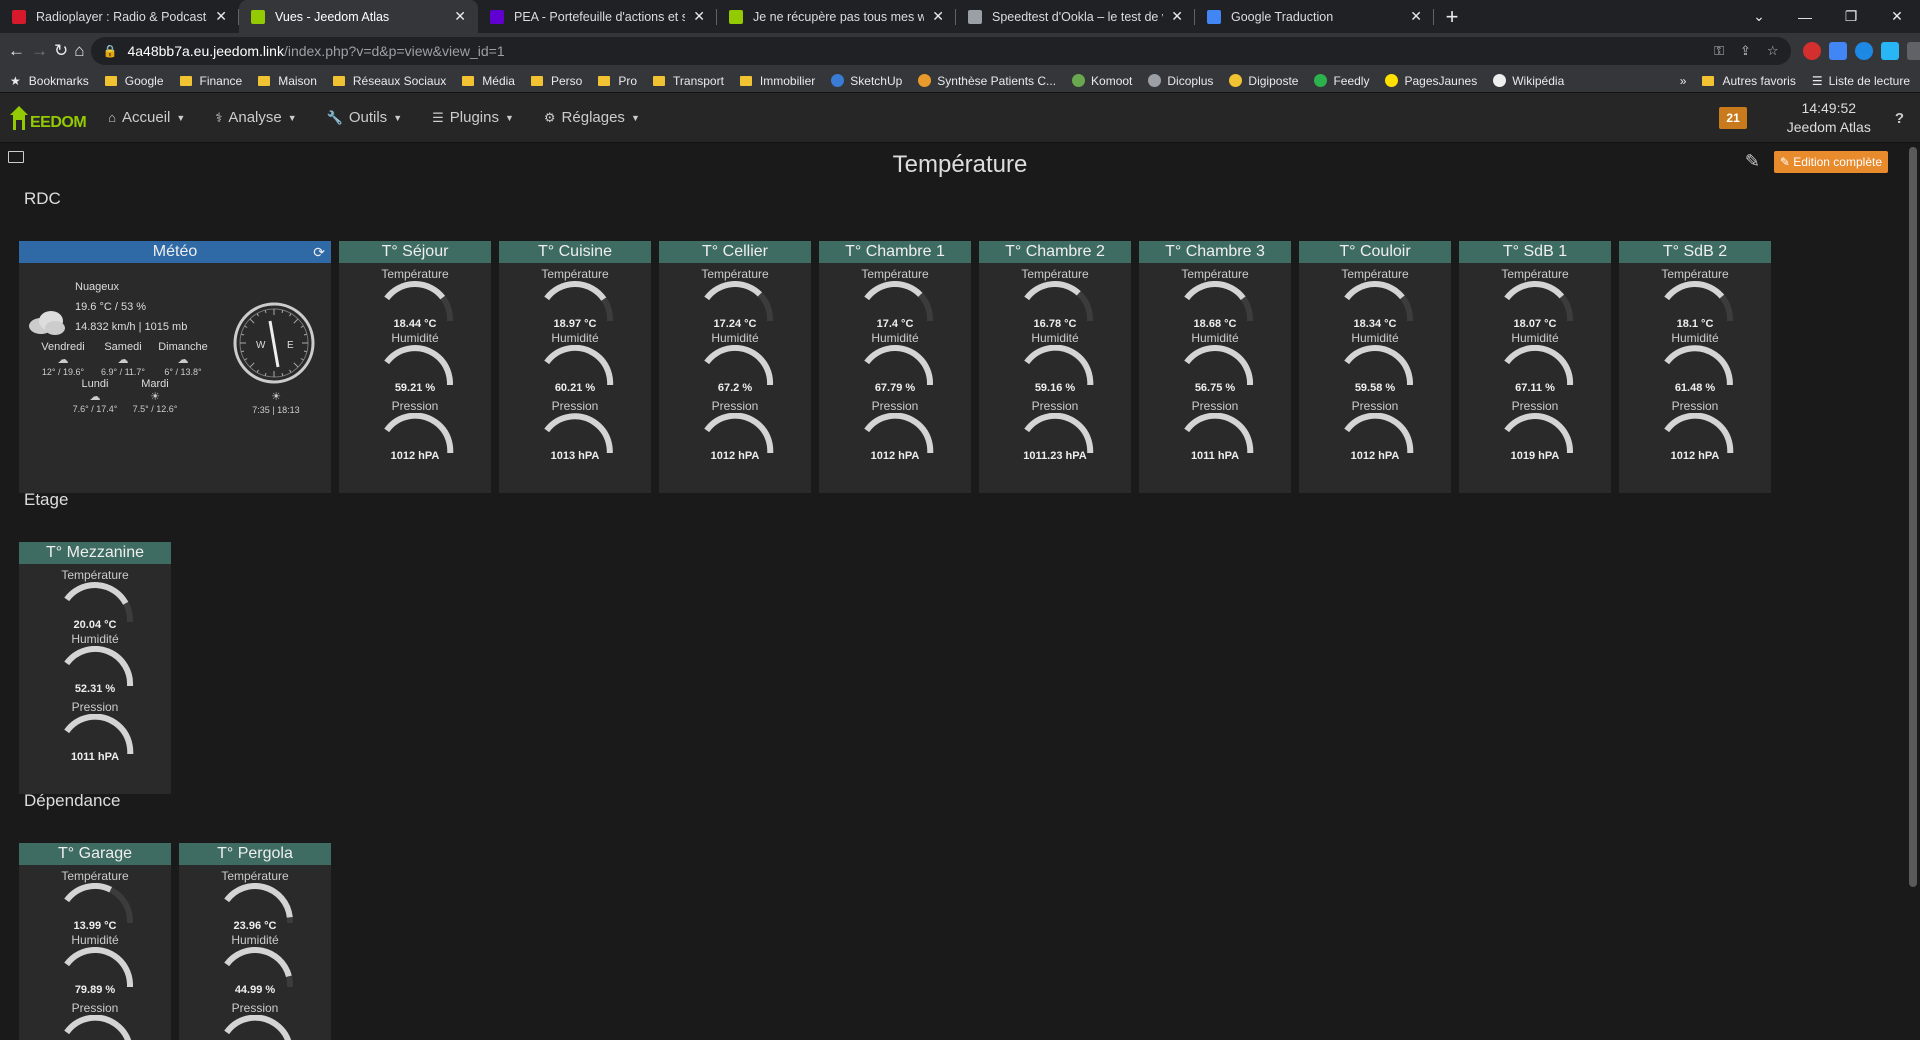 The image size is (1920, 1040). What do you see at coordinates (735, 252) in the screenshot?
I see `widget-title: T° Cellier` at bounding box center [735, 252].